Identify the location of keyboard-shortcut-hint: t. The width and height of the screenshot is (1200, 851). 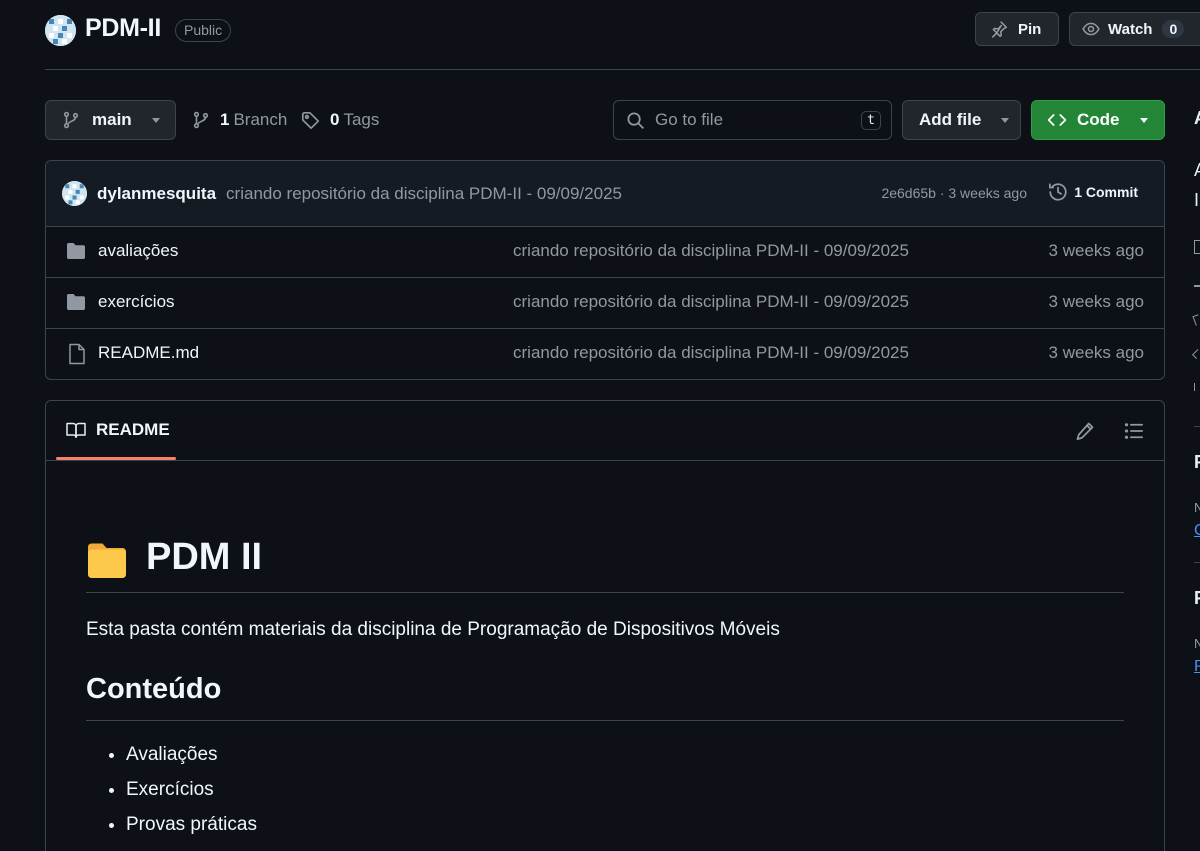
(871, 120).